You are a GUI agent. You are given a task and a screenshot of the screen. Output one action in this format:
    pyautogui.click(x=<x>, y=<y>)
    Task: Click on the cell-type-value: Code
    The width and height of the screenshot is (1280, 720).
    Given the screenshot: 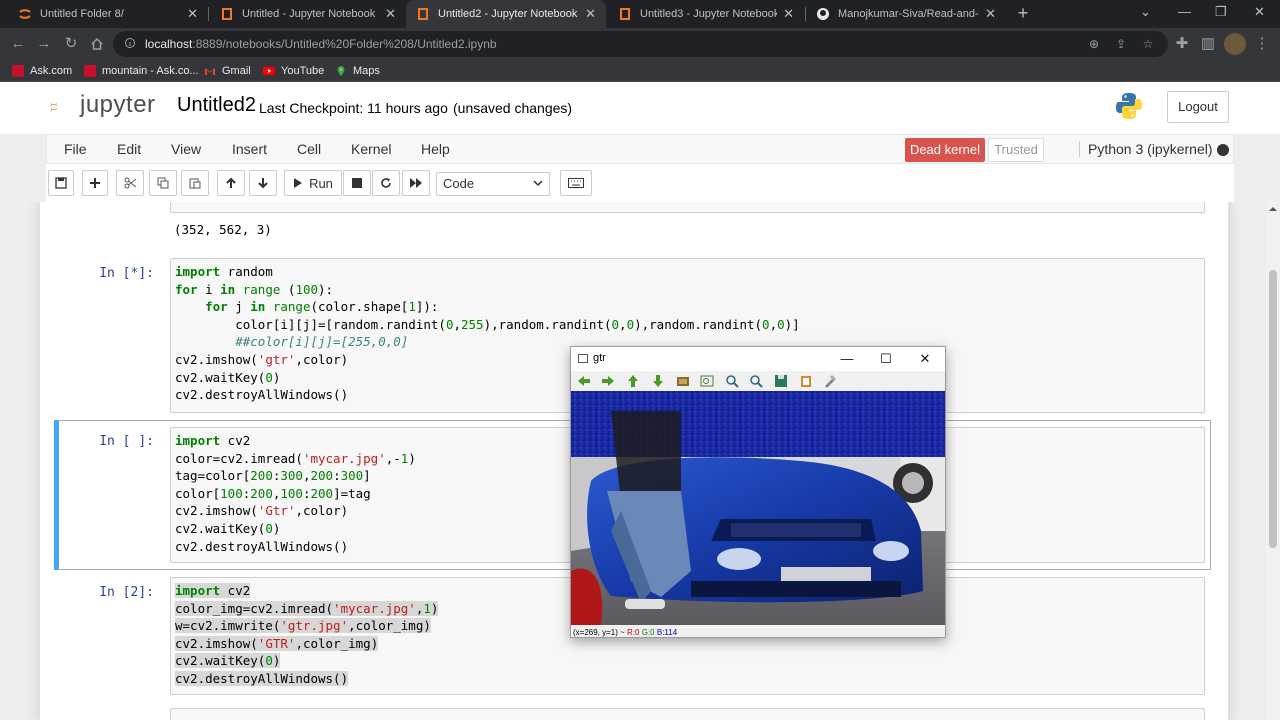 What is the action you would take?
    pyautogui.click(x=459, y=183)
    